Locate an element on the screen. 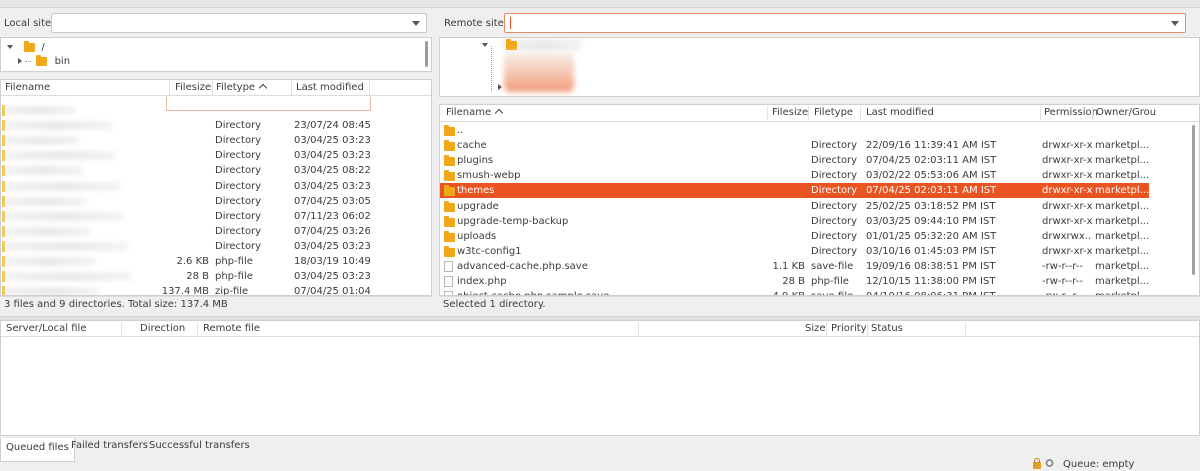  column-priority: Priority is located at coordinates (849, 328).